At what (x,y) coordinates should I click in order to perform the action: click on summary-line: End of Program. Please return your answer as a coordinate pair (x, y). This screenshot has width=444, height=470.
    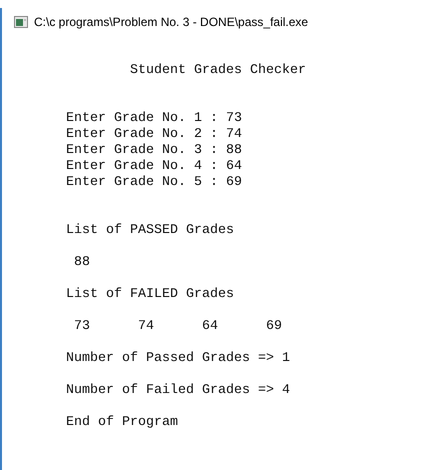
    Looking at the image, I should click on (122, 423).